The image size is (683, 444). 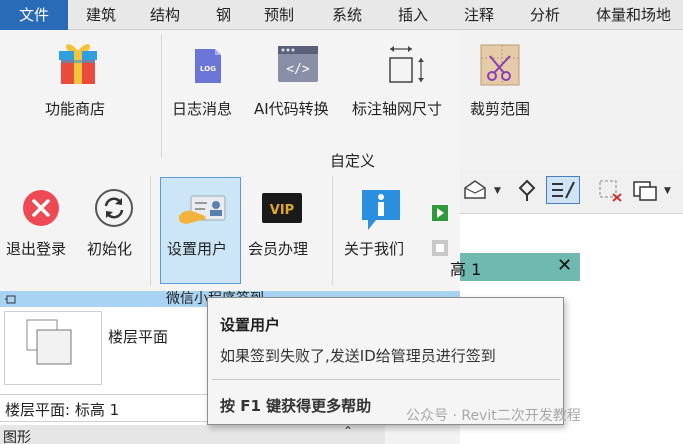 What do you see at coordinates (296, 406) in the screenshot?
I see `tooltip-help-text: 按 F1 键获得更多帮助` at bounding box center [296, 406].